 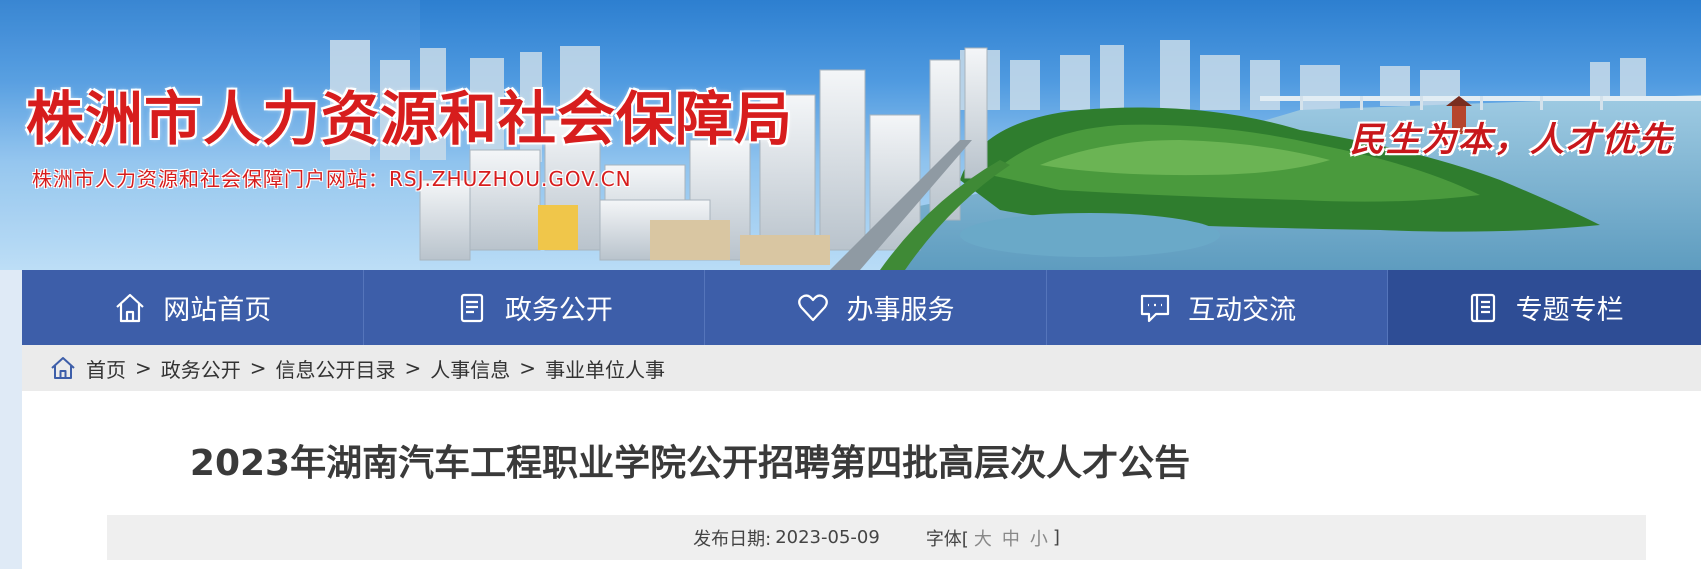 I want to click on nav-item-label: 办事服务, so click(x=900, y=310).